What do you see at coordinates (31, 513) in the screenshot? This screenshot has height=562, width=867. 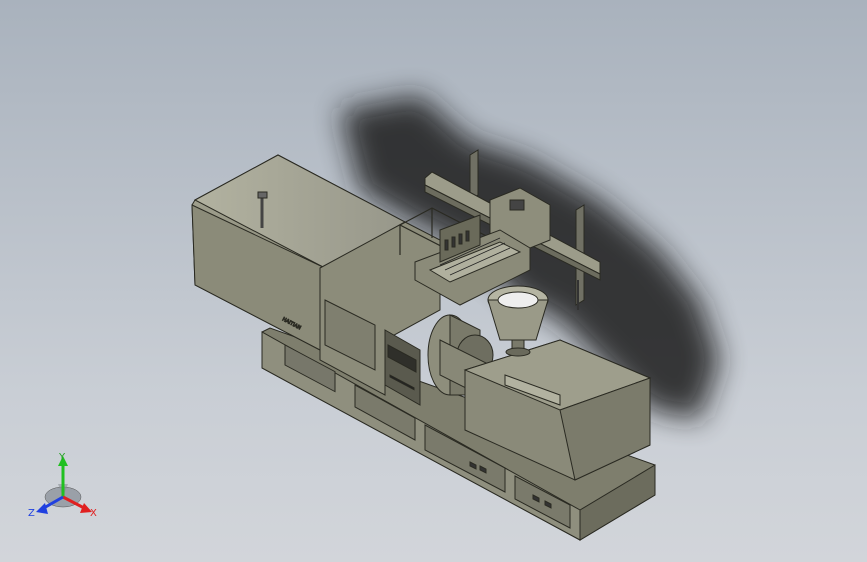 I see `axis-z-label: Z` at bounding box center [31, 513].